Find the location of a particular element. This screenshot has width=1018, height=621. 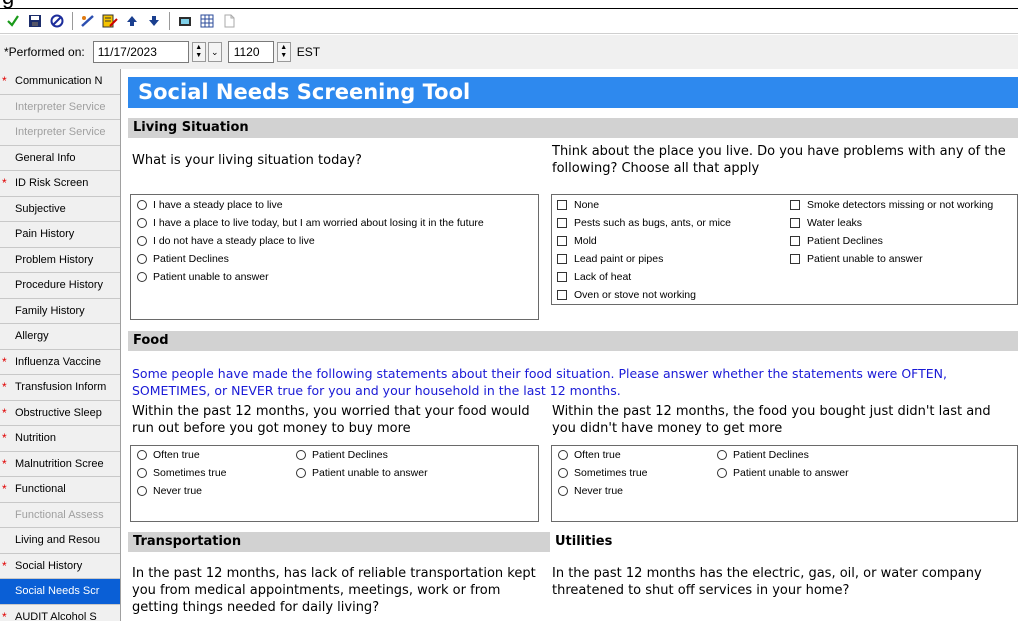

housing-problem-option: None is located at coordinates (578, 205).